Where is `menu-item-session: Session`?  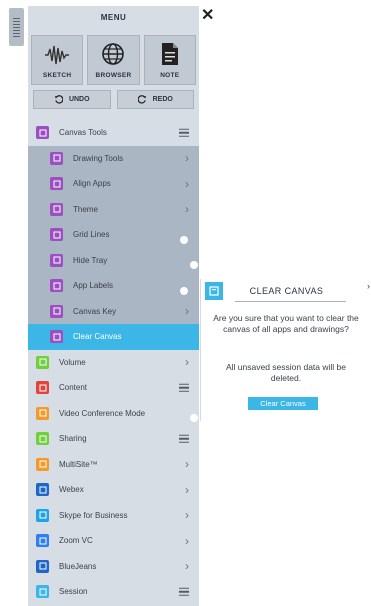
menu-item-session: Session is located at coordinates (113, 592).